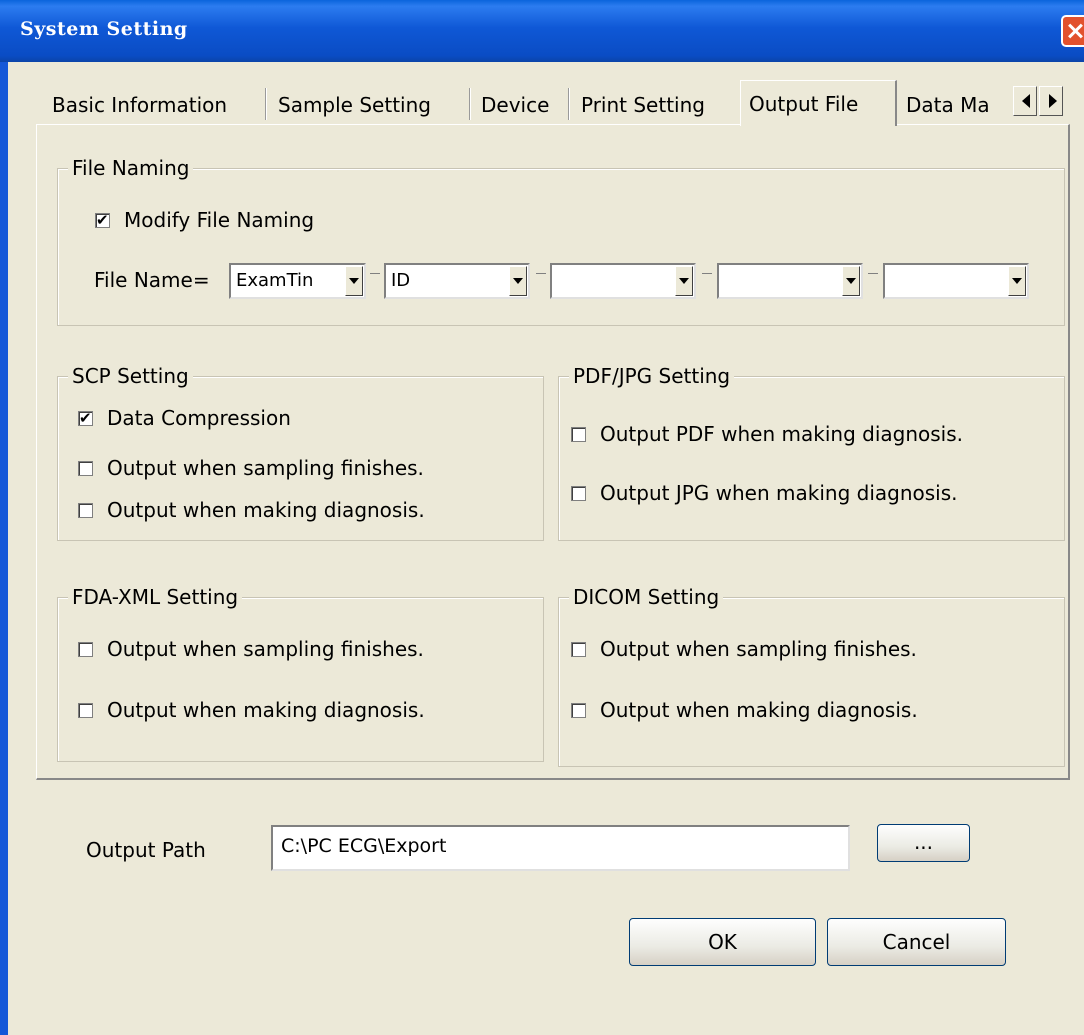 The height and width of the screenshot is (1035, 1084). What do you see at coordinates (1038, 101) in the screenshot?
I see `tab-scroll-arrows` at bounding box center [1038, 101].